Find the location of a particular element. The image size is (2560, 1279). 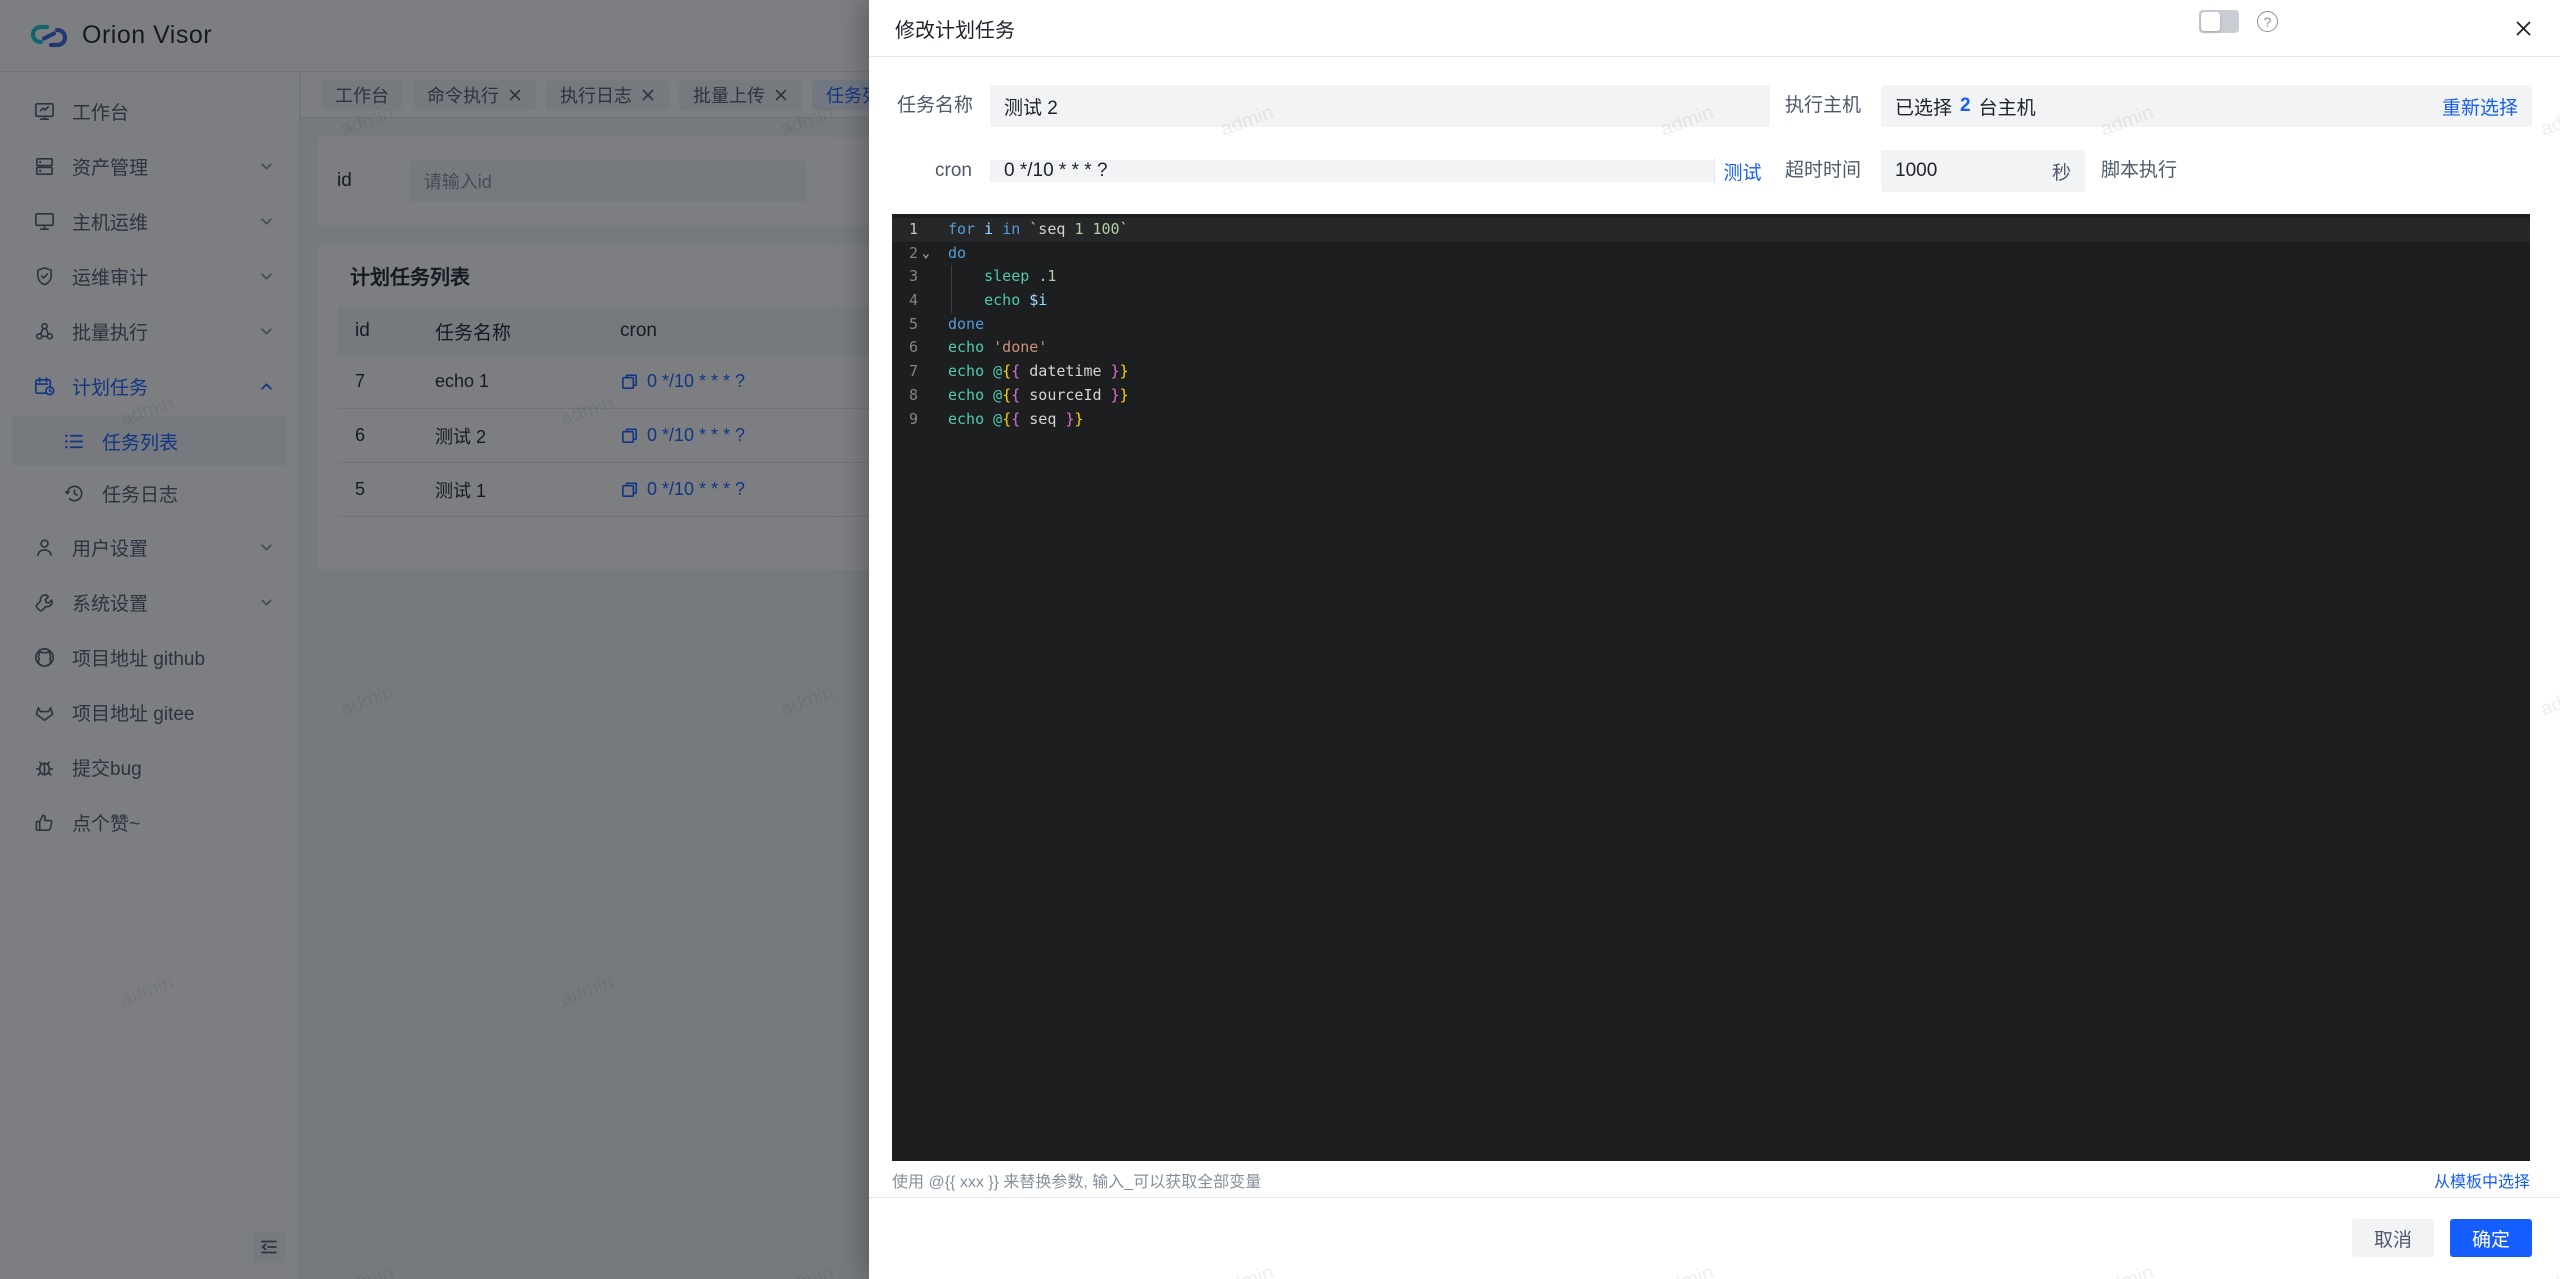

code-text: do is located at coordinates (957, 252).